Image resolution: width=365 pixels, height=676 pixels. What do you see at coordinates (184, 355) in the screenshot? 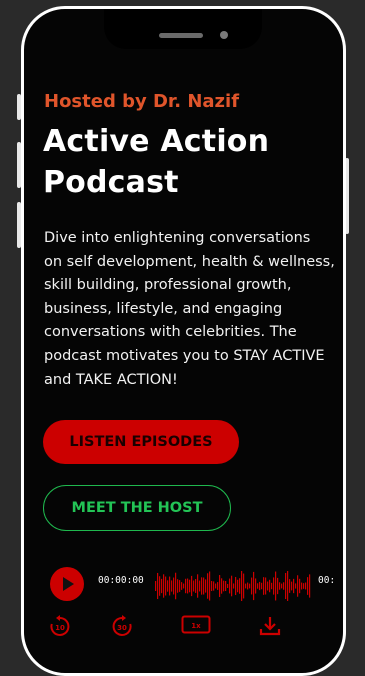
I see `description-line: podcast motivates you to STAY ACTIVE` at bounding box center [184, 355].